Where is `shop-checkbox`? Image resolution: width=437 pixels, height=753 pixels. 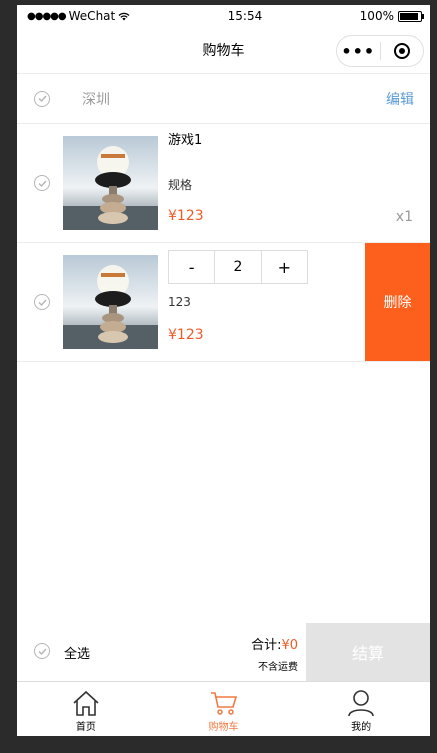
shop-checkbox is located at coordinates (42, 98).